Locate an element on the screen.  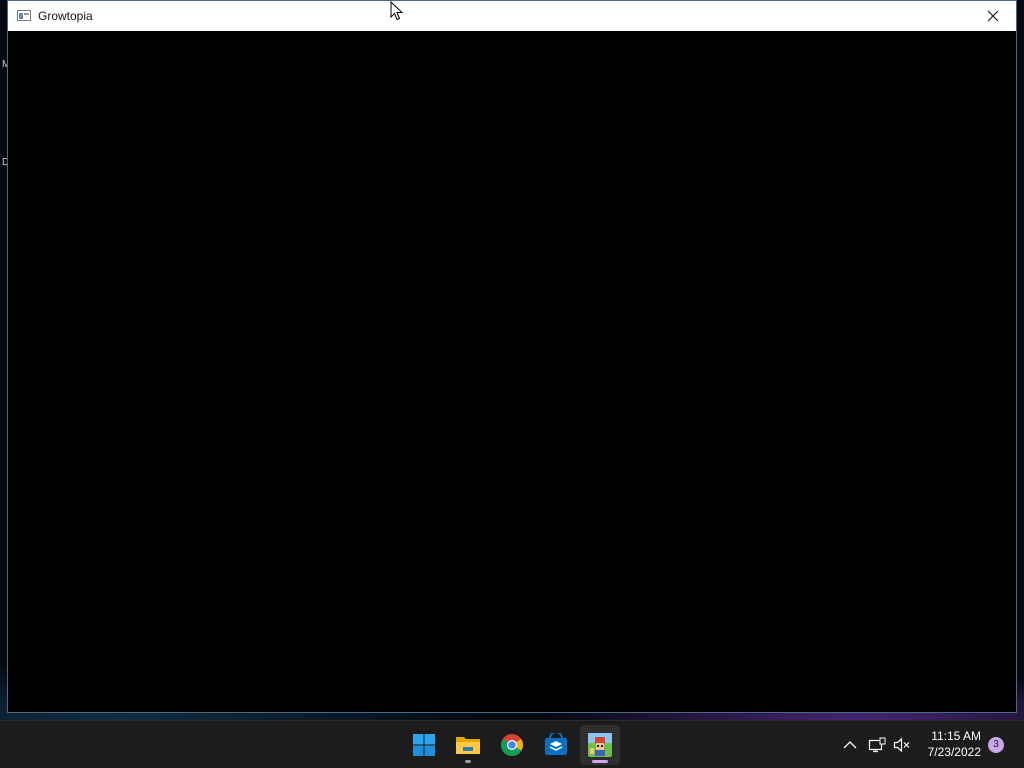
network-button is located at coordinates (877, 745).